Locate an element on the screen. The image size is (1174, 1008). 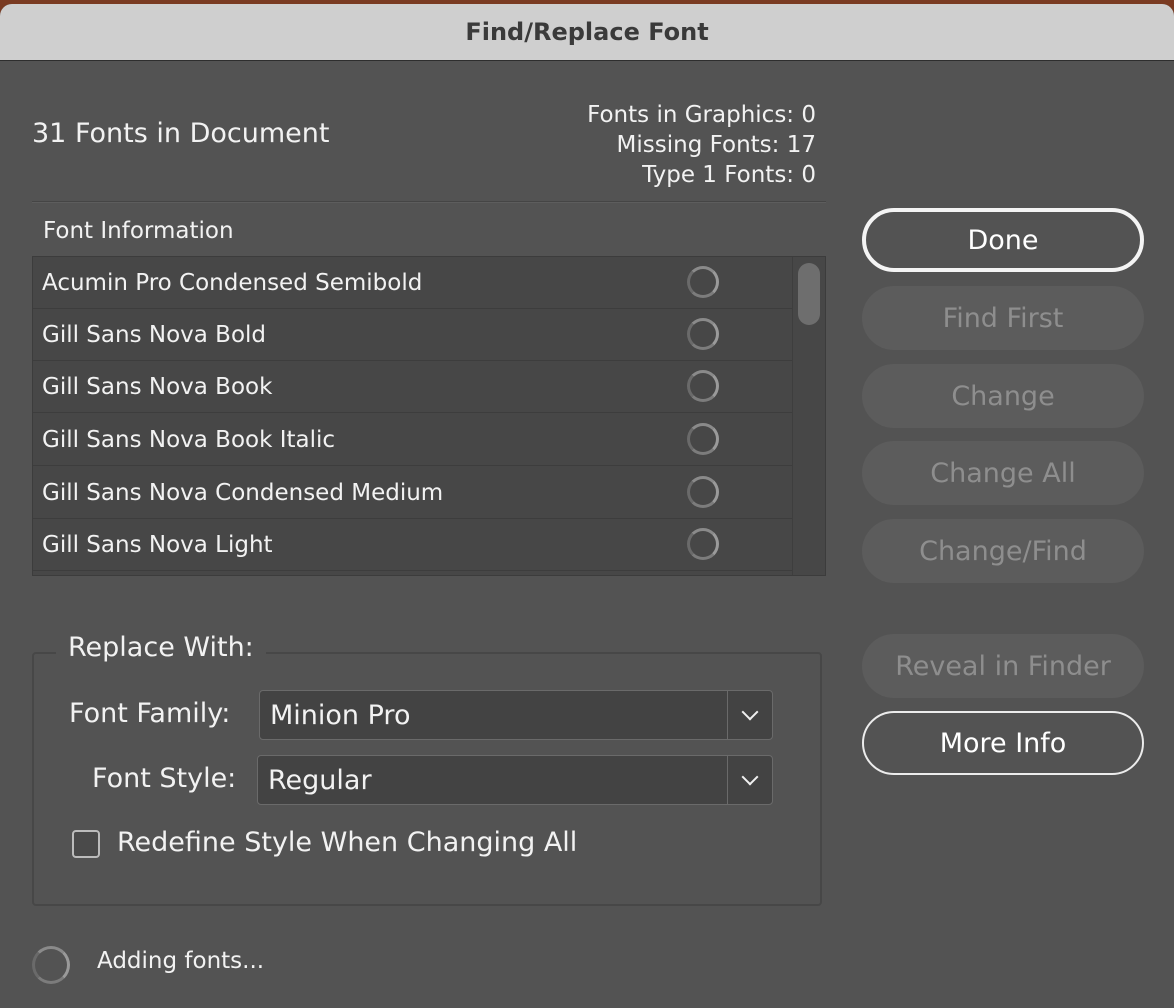
done-button: Done is located at coordinates (1003, 240).